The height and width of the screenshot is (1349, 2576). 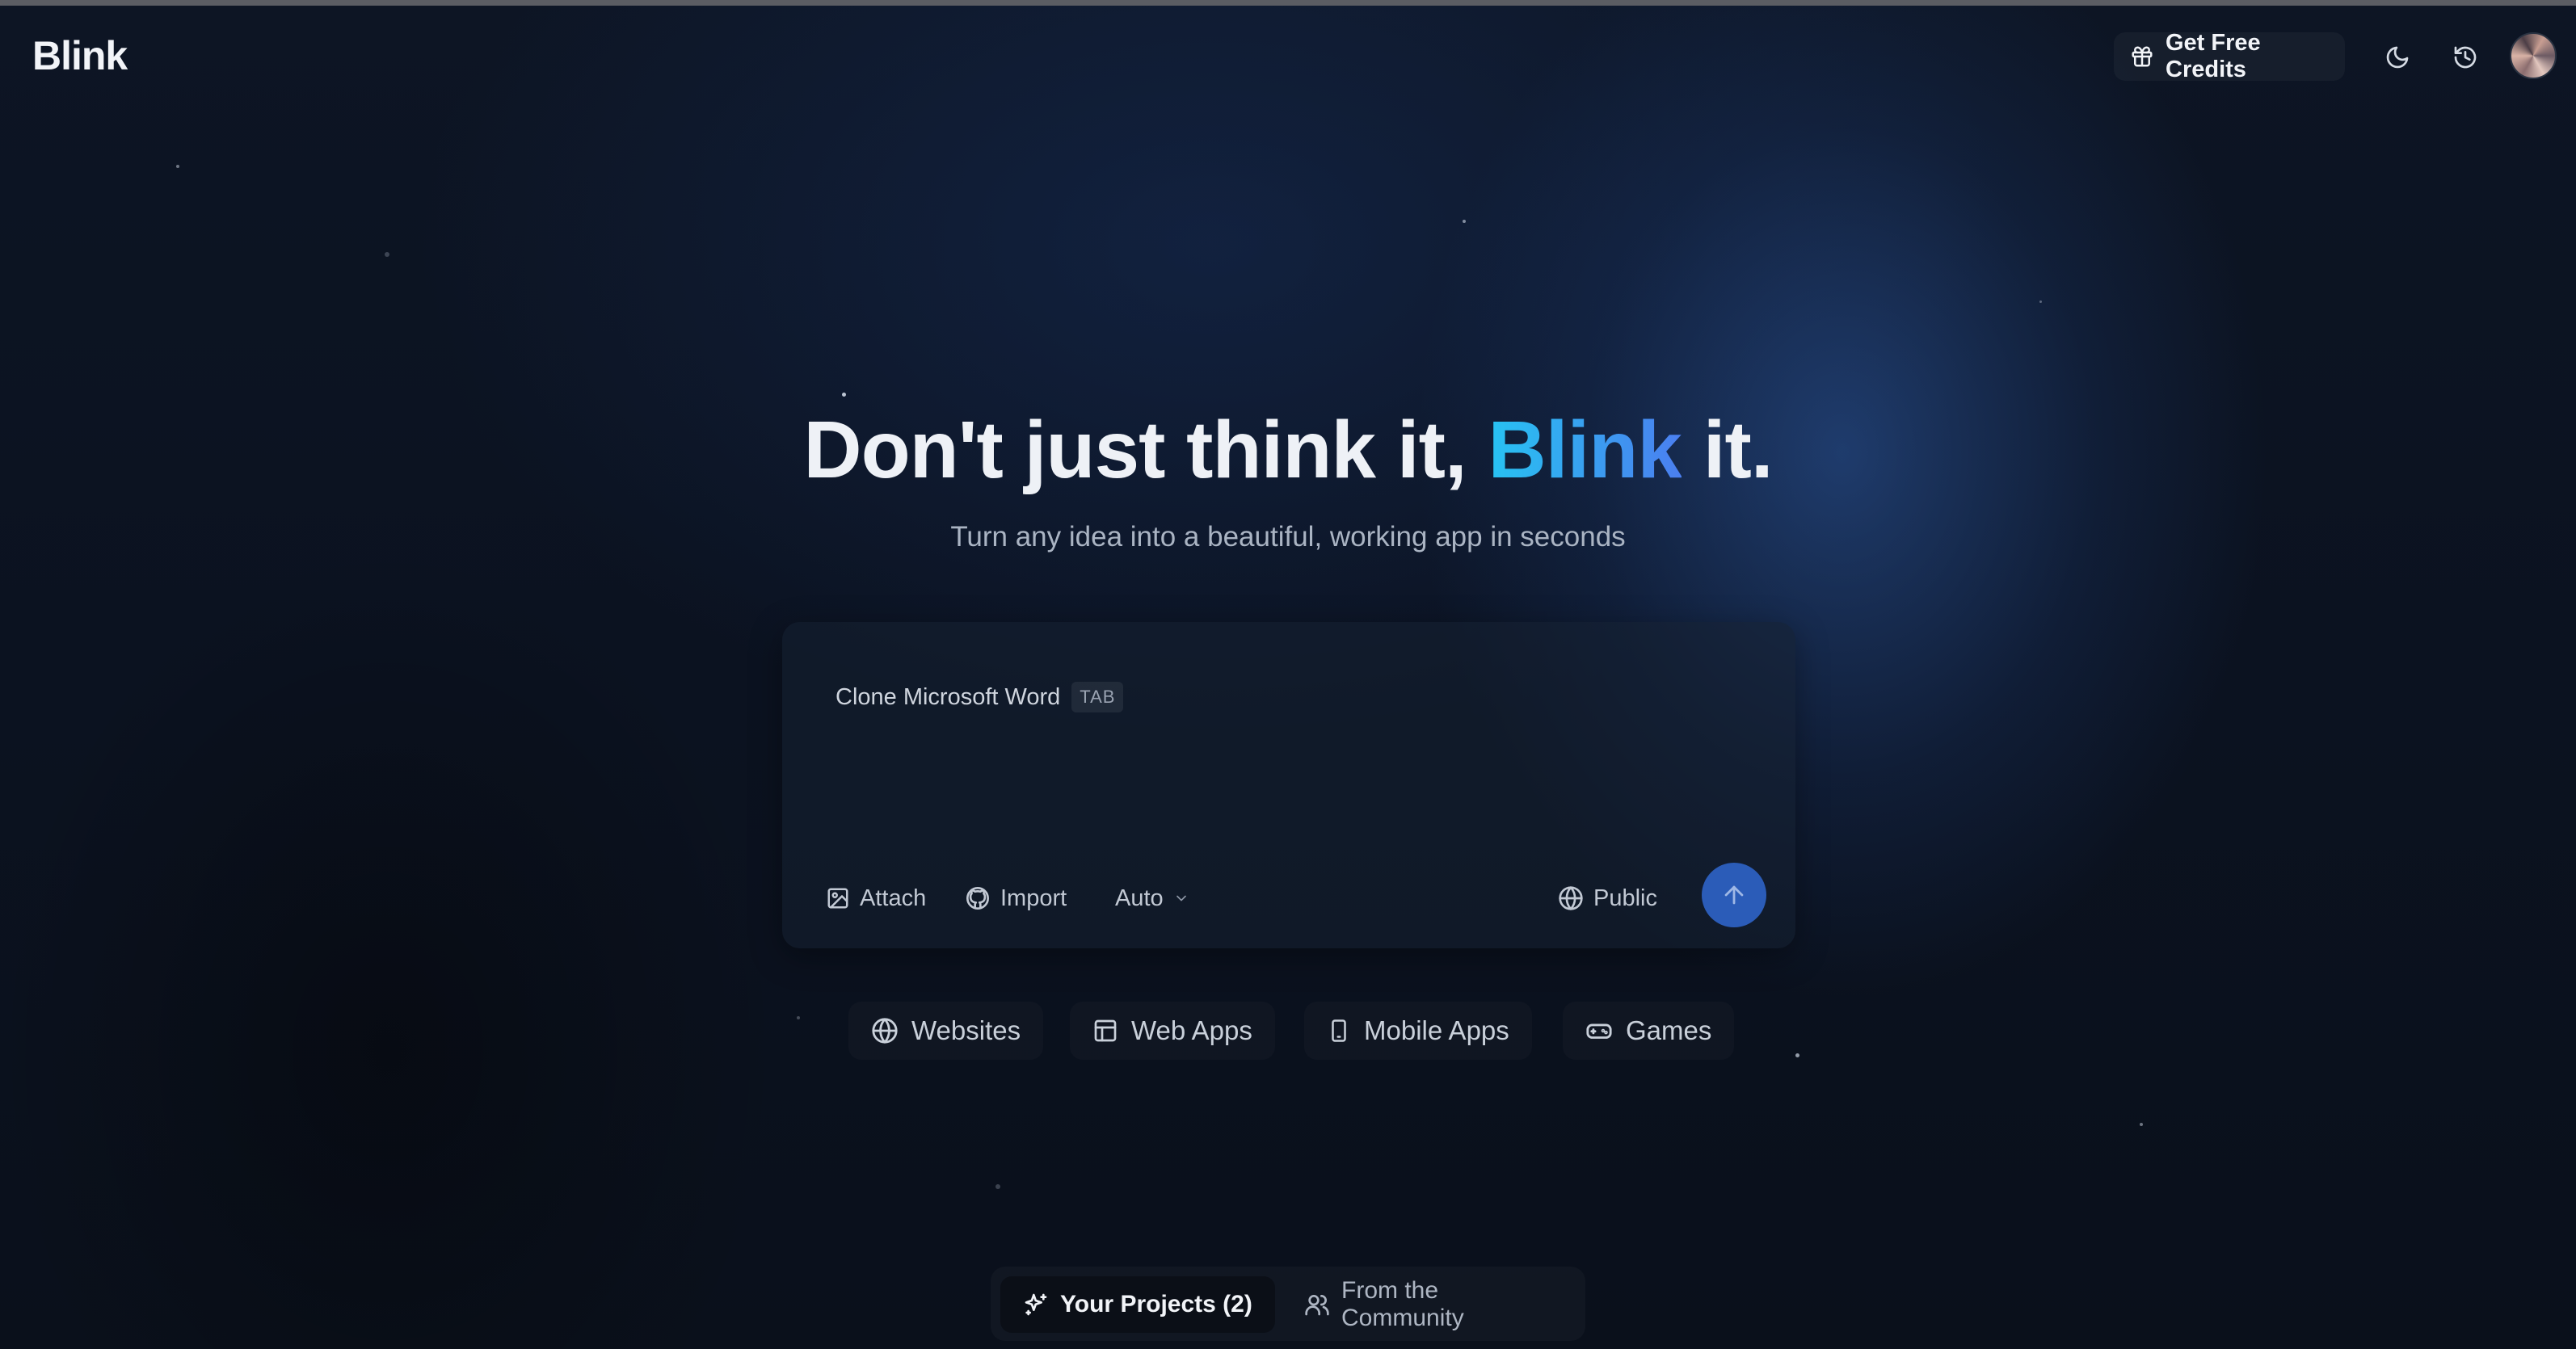 I want to click on import-button: Import, so click(x=1016, y=898).